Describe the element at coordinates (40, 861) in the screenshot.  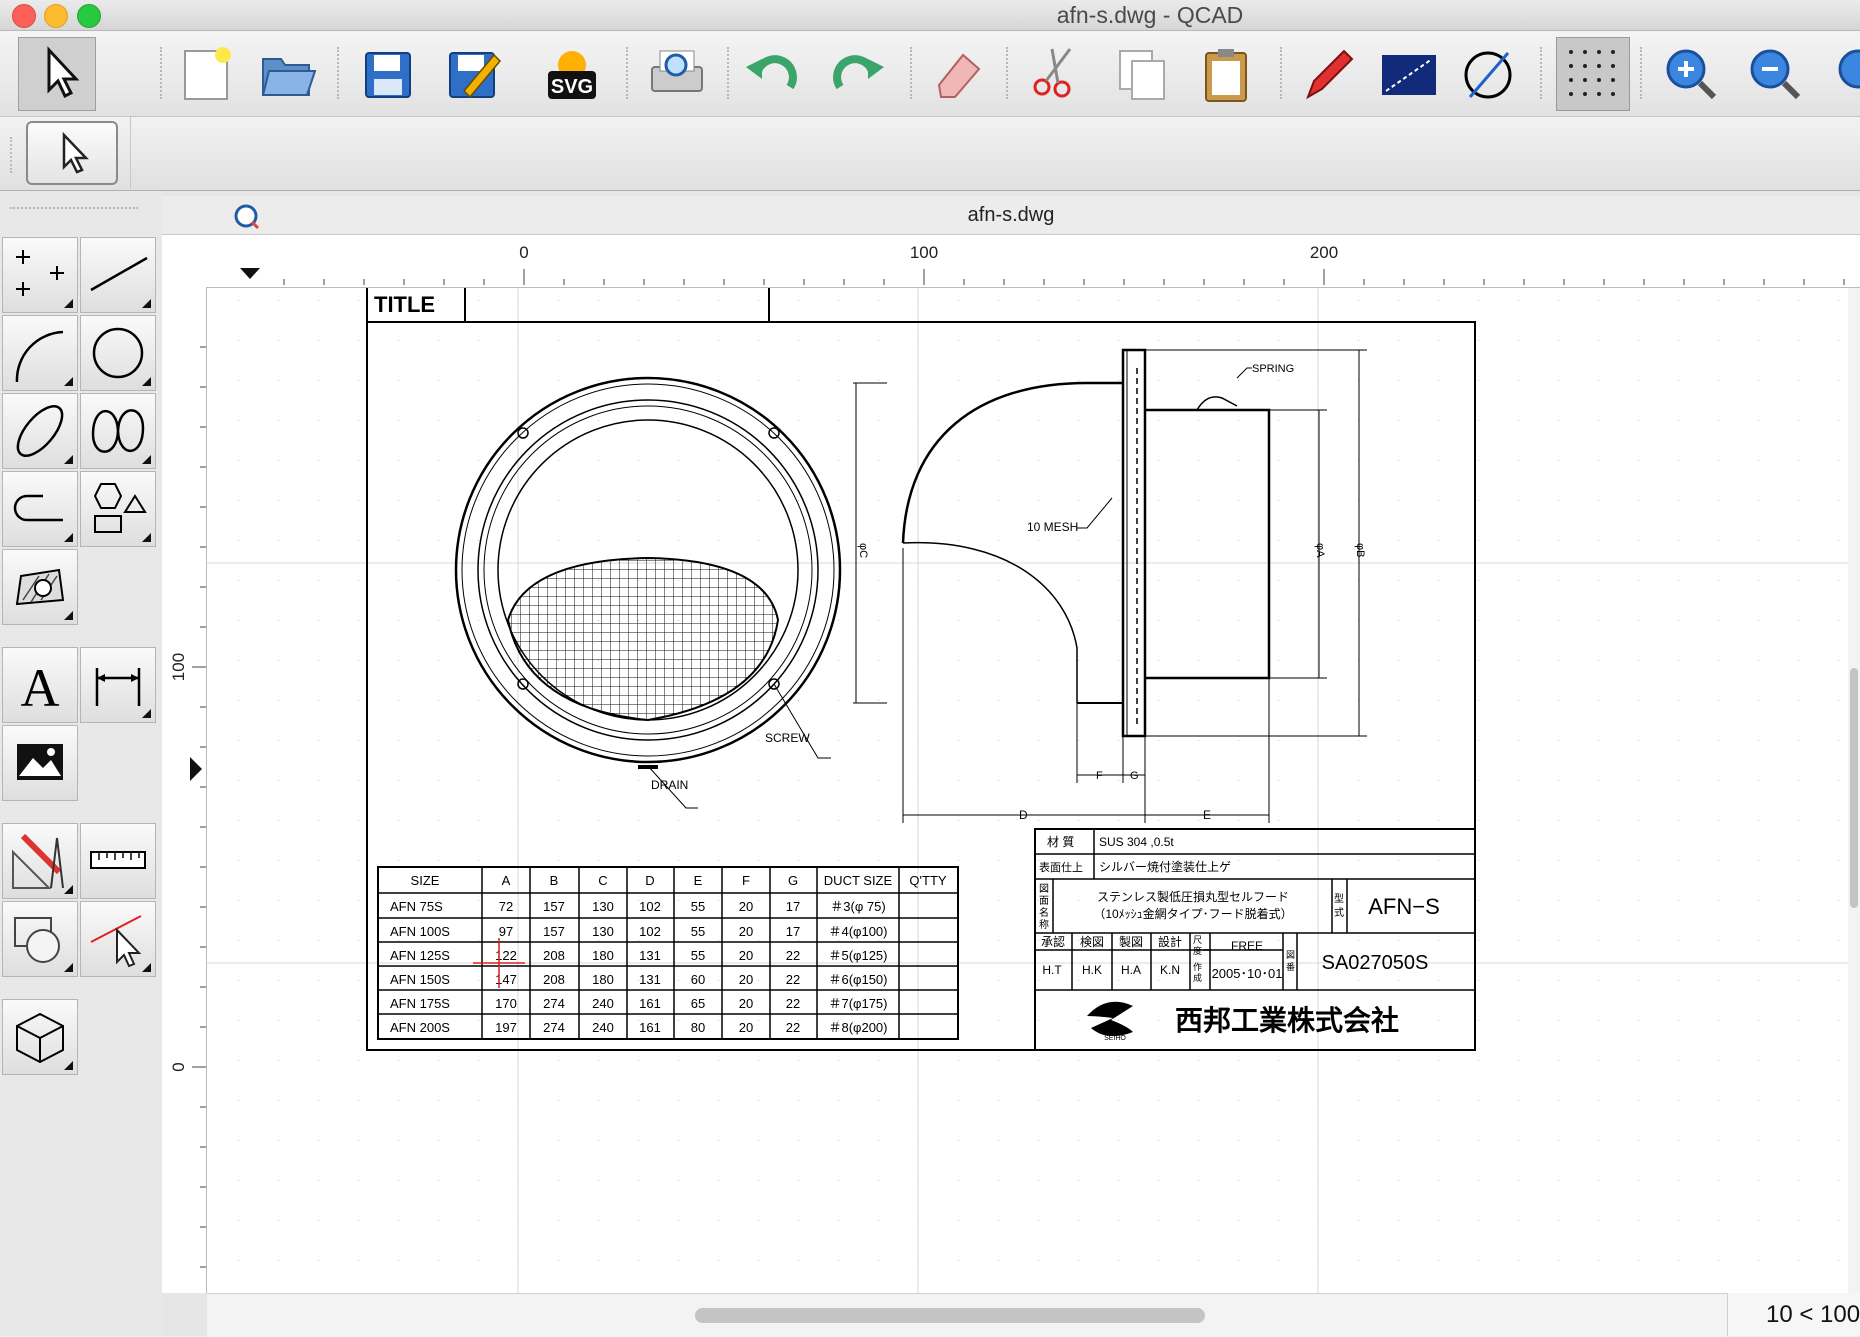
I see `snap-tools` at that location.